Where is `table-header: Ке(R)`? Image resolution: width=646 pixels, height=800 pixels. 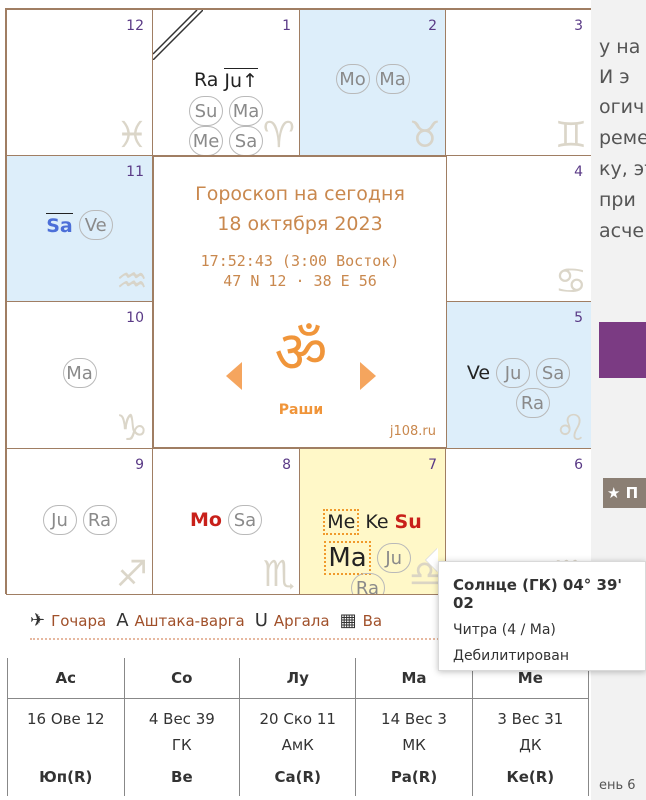 table-header: Ке(R) is located at coordinates (530, 777).